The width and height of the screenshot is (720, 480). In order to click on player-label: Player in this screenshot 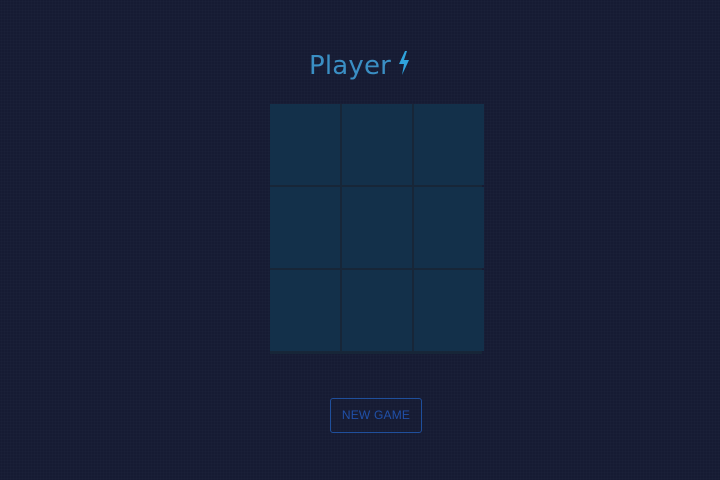, I will do `click(350, 66)`.